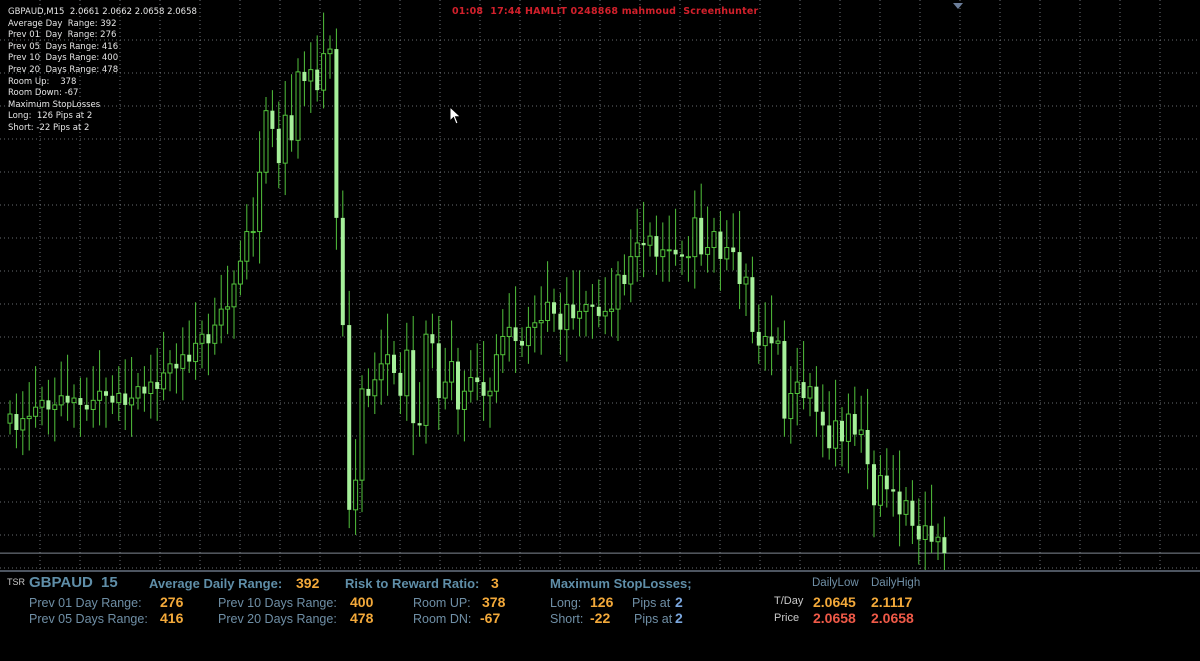 This screenshot has height=661, width=1200. I want to click on chart-shift-marker-icon, so click(958, 6).